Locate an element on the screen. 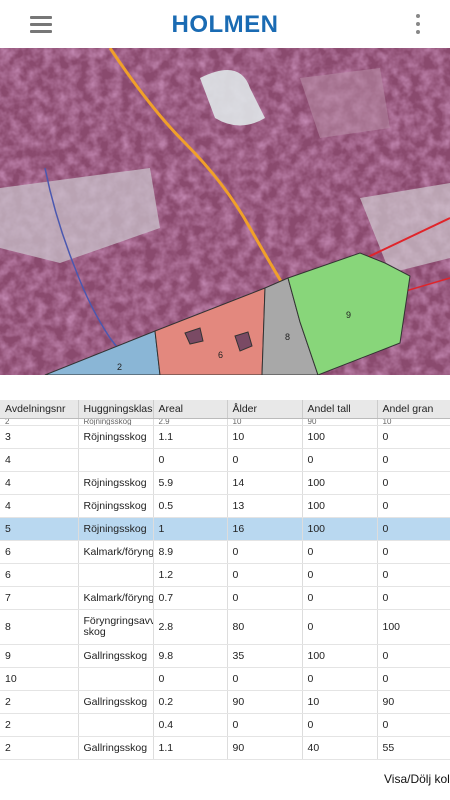 Image resolution: width=450 pixels, height=800 pixels. table-row: 6 Kalmark/föryngringsyta 8.9 0 0 0 is located at coordinates (225, 552).